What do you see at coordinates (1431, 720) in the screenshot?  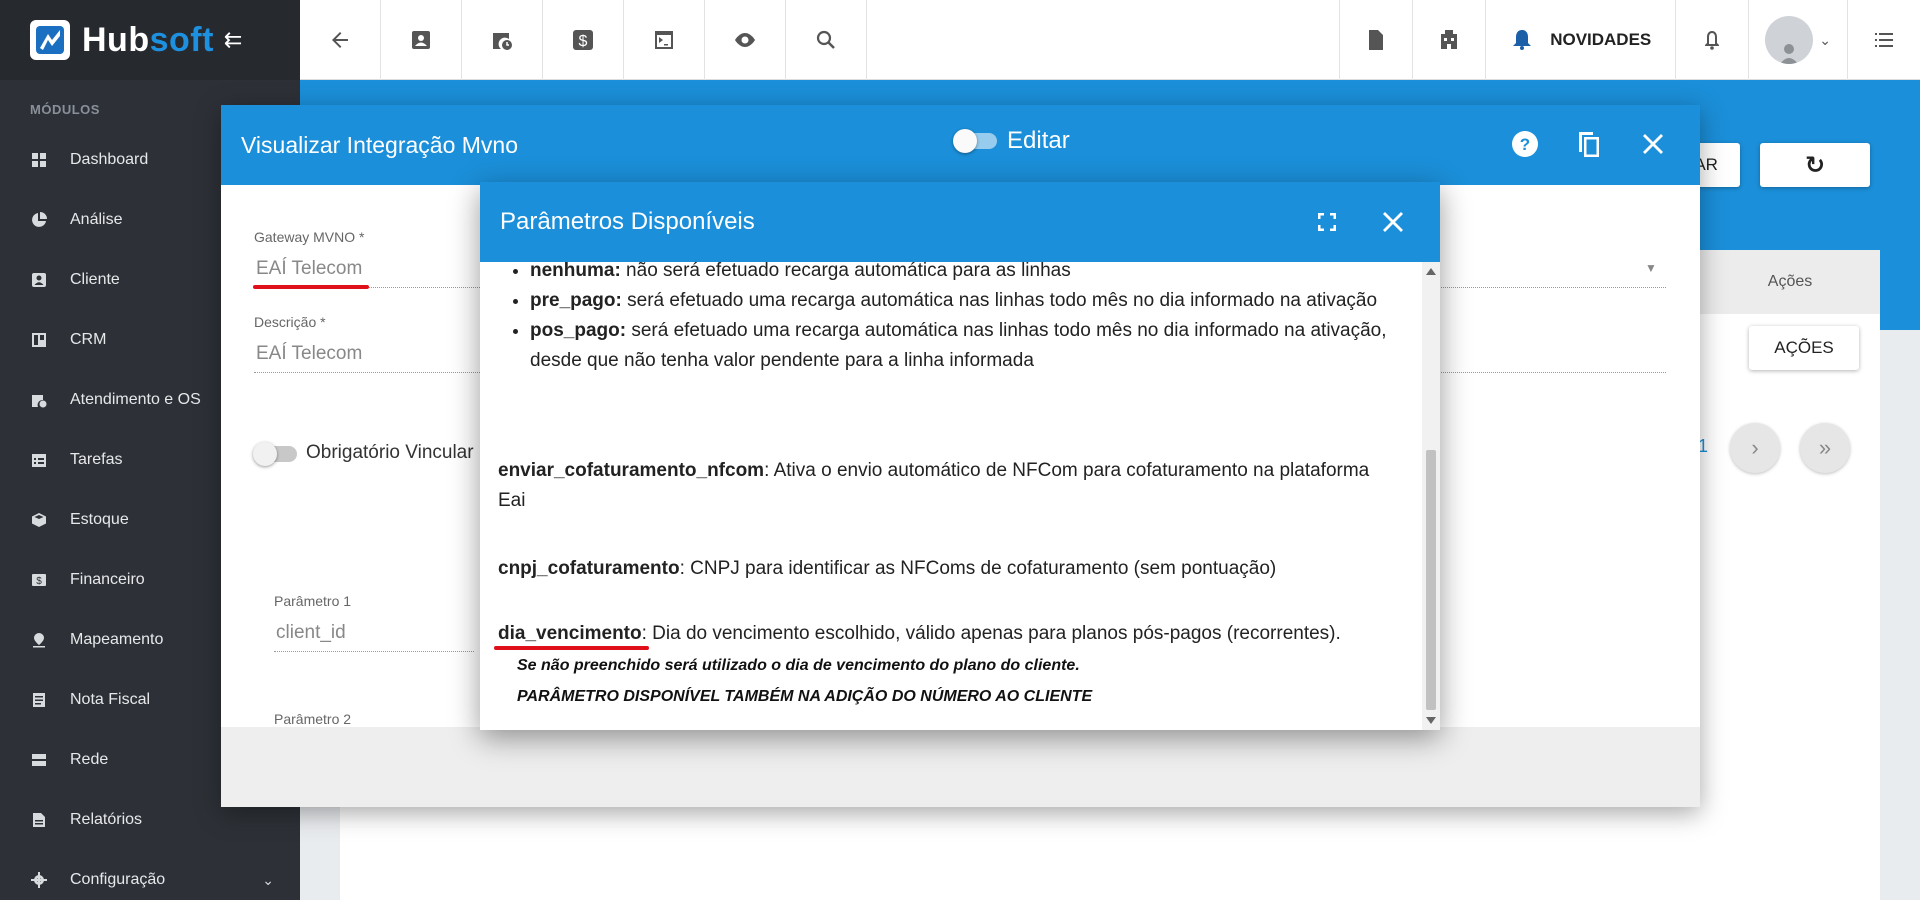 I see `scroll-down-icon` at bounding box center [1431, 720].